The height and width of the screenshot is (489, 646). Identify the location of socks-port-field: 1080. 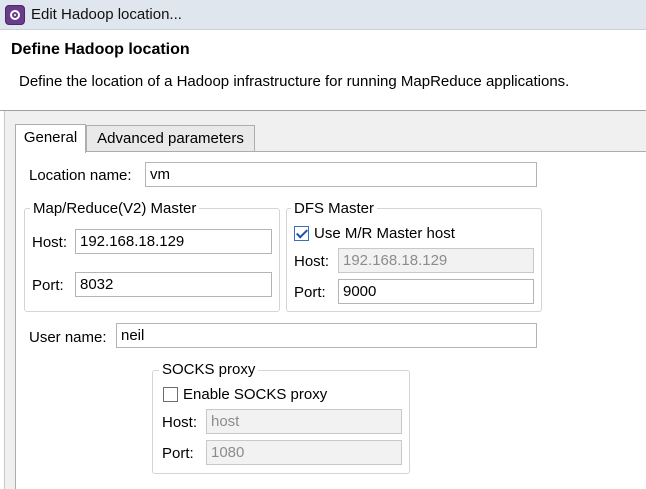
(304, 452).